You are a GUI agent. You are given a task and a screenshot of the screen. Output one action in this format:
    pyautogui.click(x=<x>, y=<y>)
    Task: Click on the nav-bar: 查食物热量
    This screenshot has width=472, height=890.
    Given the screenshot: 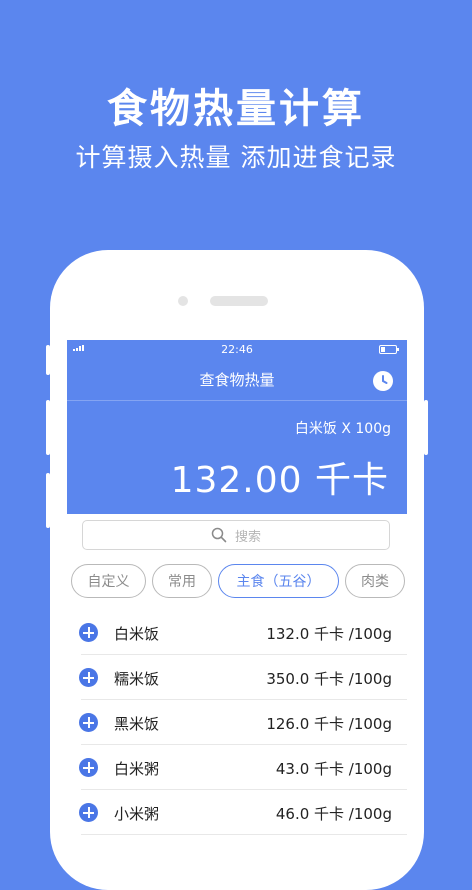 What is the action you would take?
    pyautogui.click(x=237, y=380)
    